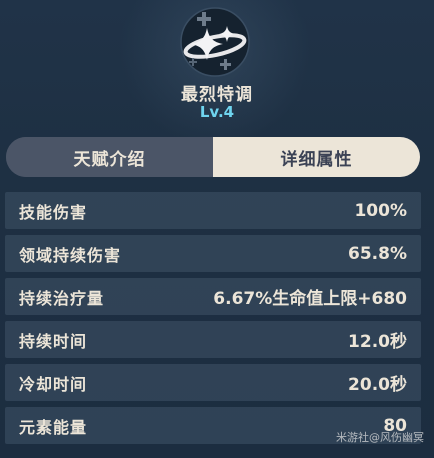 The height and width of the screenshot is (458, 434). I want to click on talent-level: Lv.4, so click(217, 112).